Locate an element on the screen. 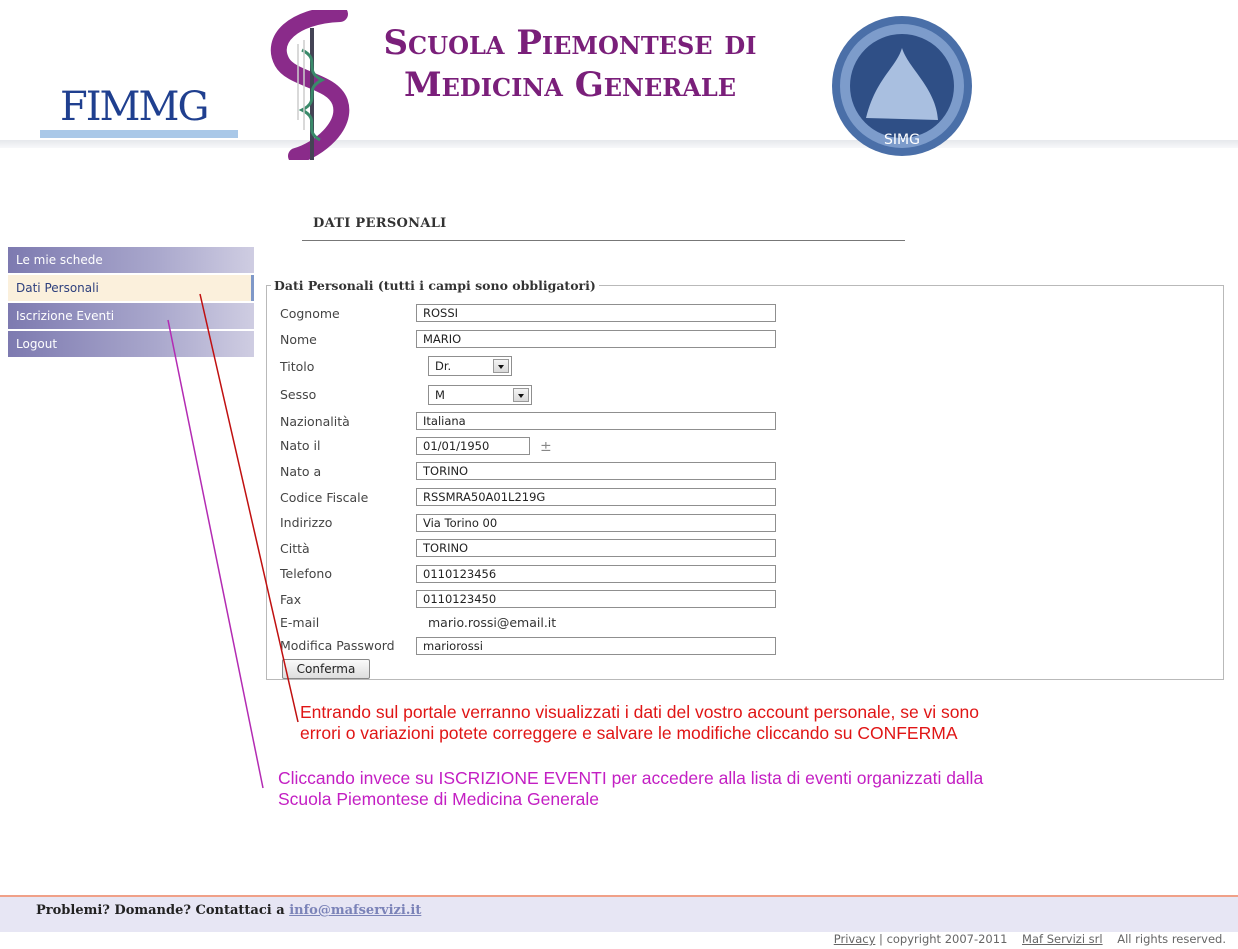 Image resolution: width=1238 pixels, height=949 pixels. telefono-input is located at coordinates (596, 574).